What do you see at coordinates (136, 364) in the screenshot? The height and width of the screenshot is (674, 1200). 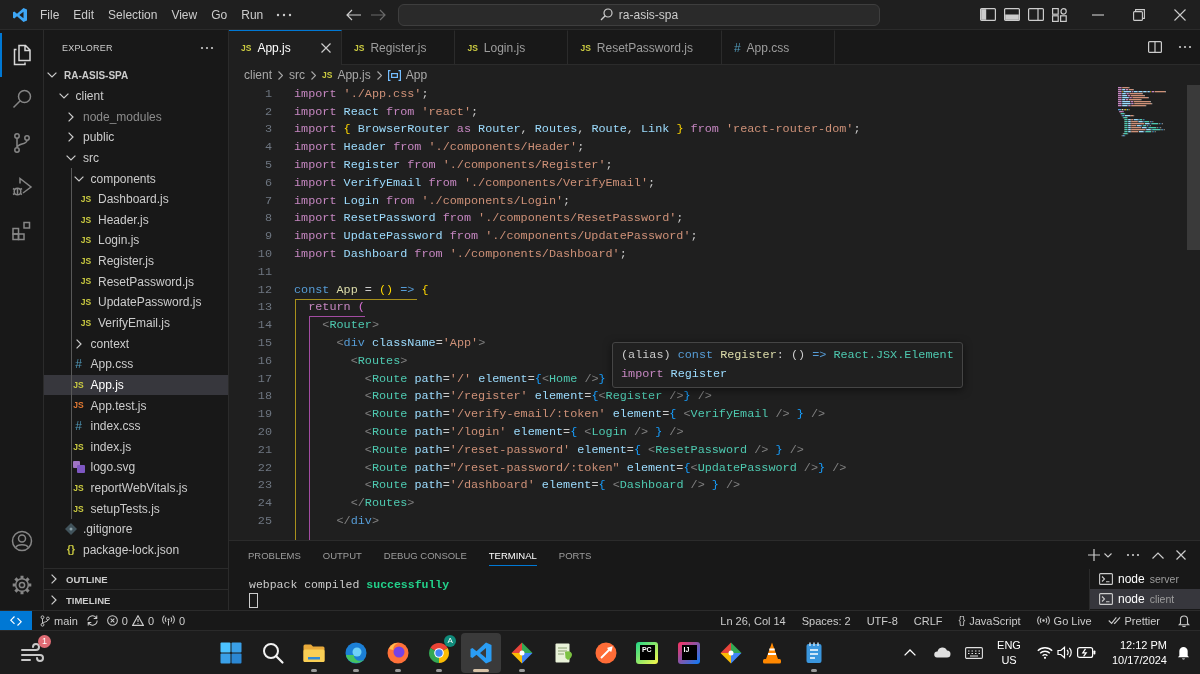 I see `file-tree-item: # App.css` at bounding box center [136, 364].